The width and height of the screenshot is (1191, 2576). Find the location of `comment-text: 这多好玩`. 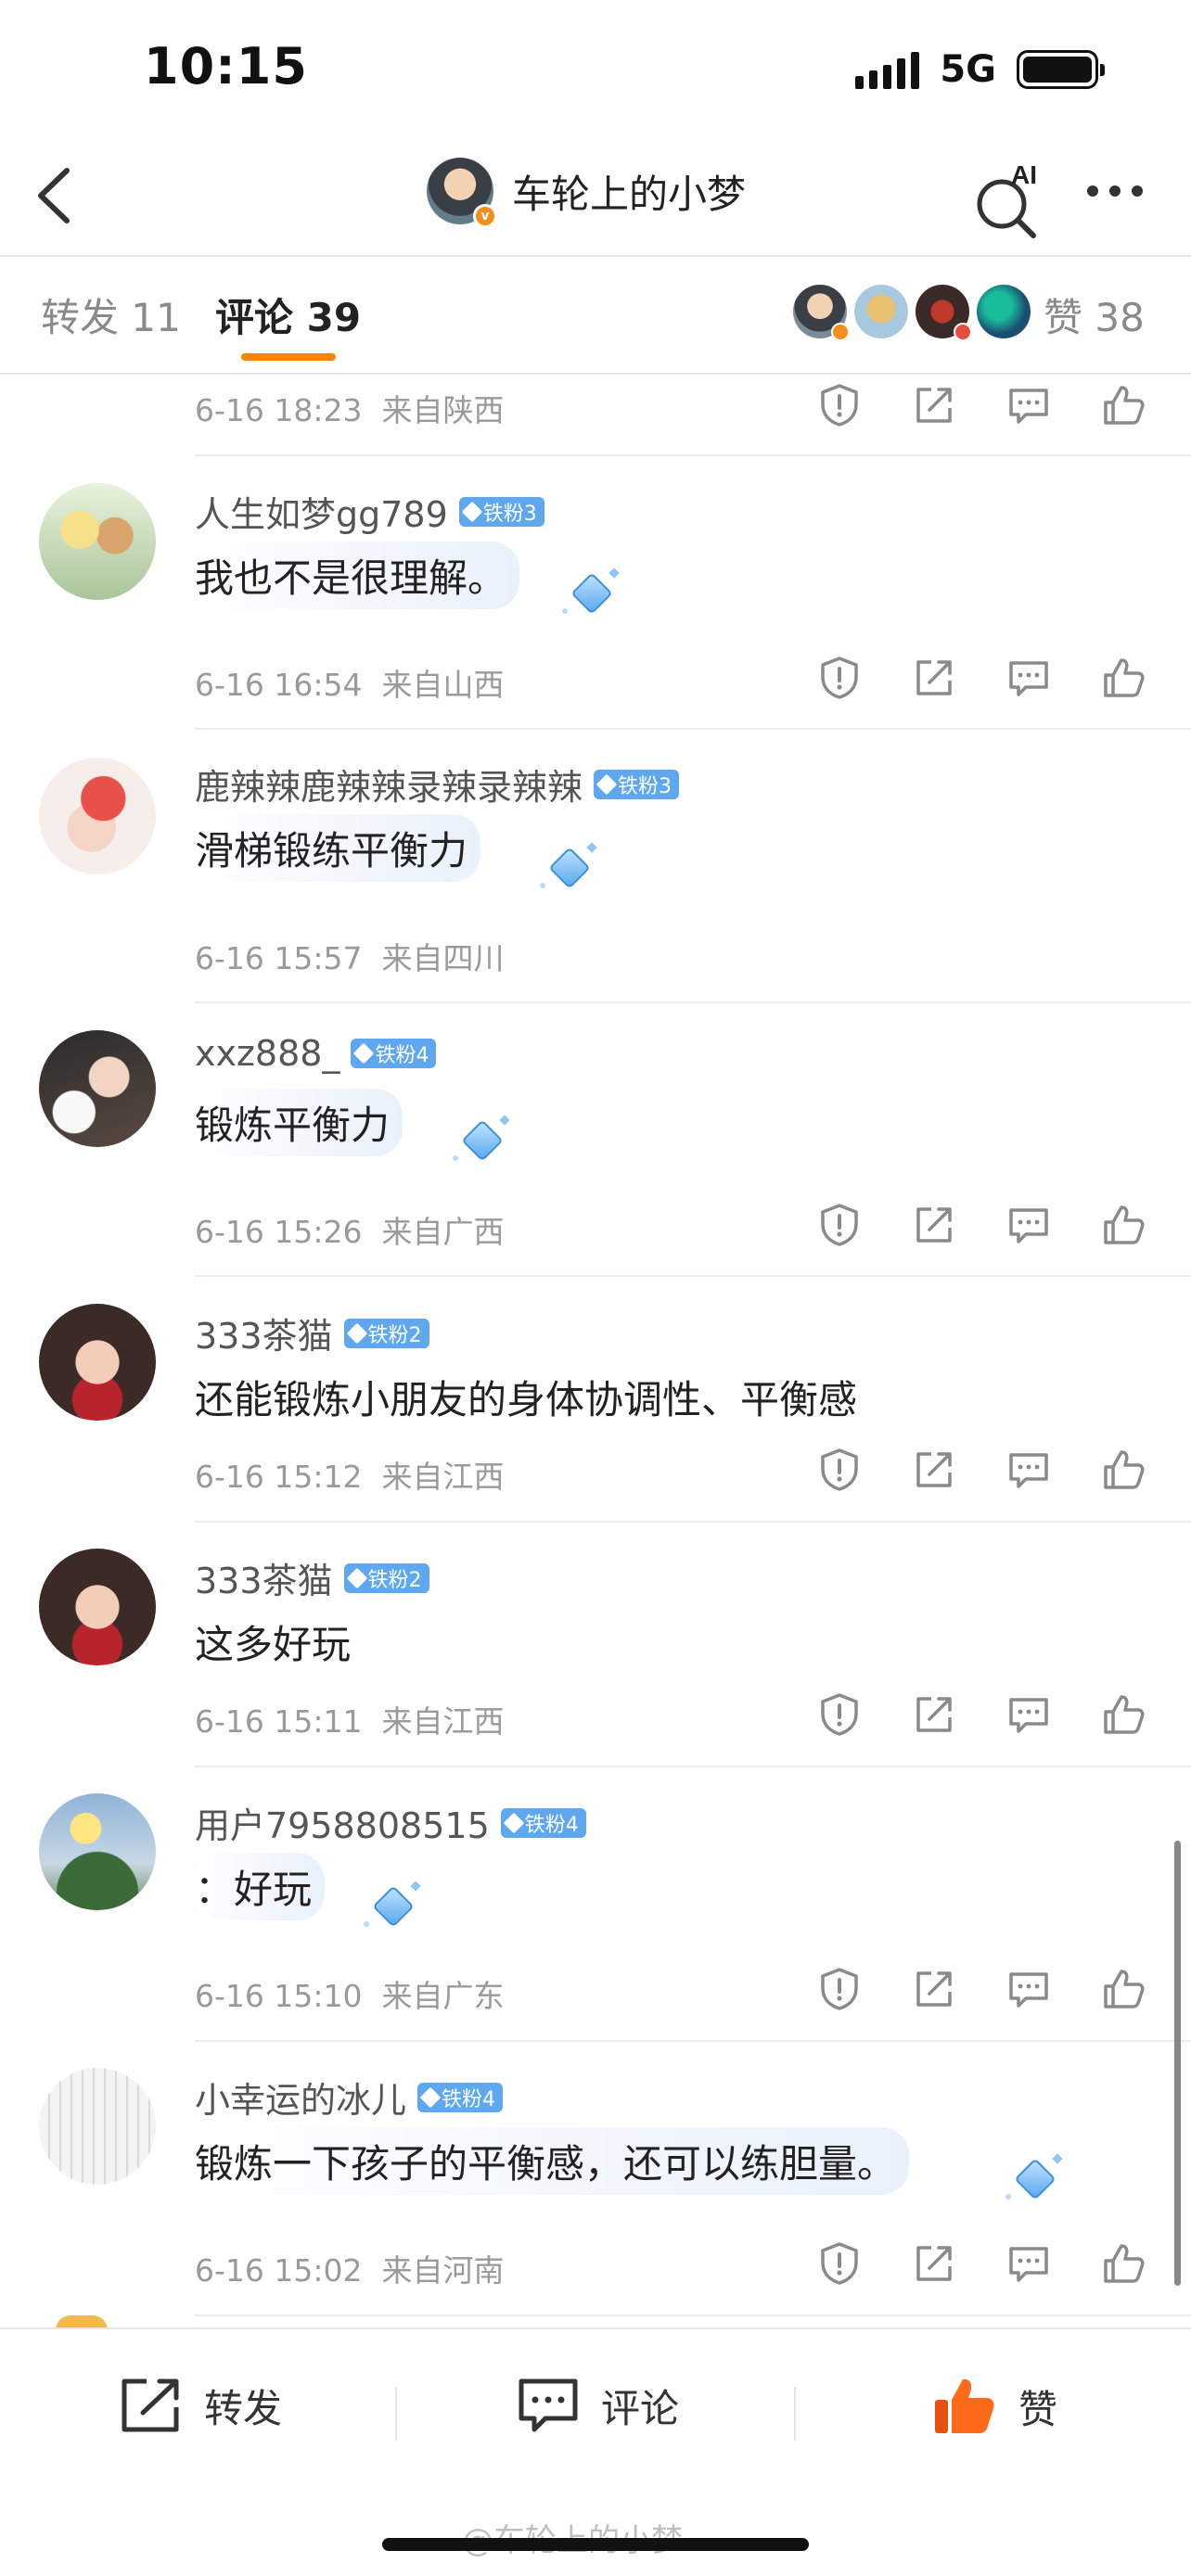

comment-text: 这多好玩 is located at coordinates (273, 1645).